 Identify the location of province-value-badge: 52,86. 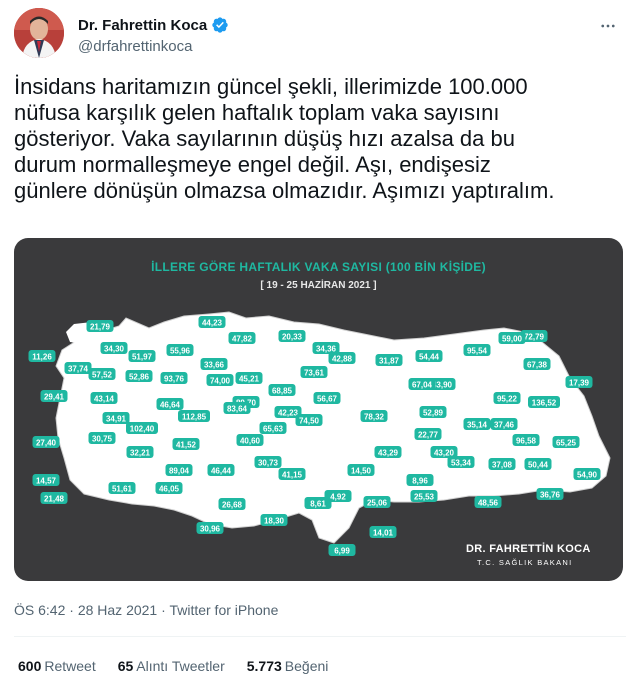
(139, 376).